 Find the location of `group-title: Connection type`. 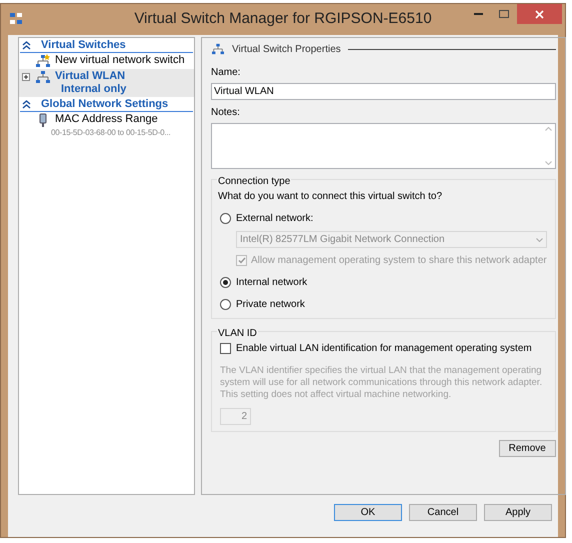

group-title: Connection type is located at coordinates (254, 181).